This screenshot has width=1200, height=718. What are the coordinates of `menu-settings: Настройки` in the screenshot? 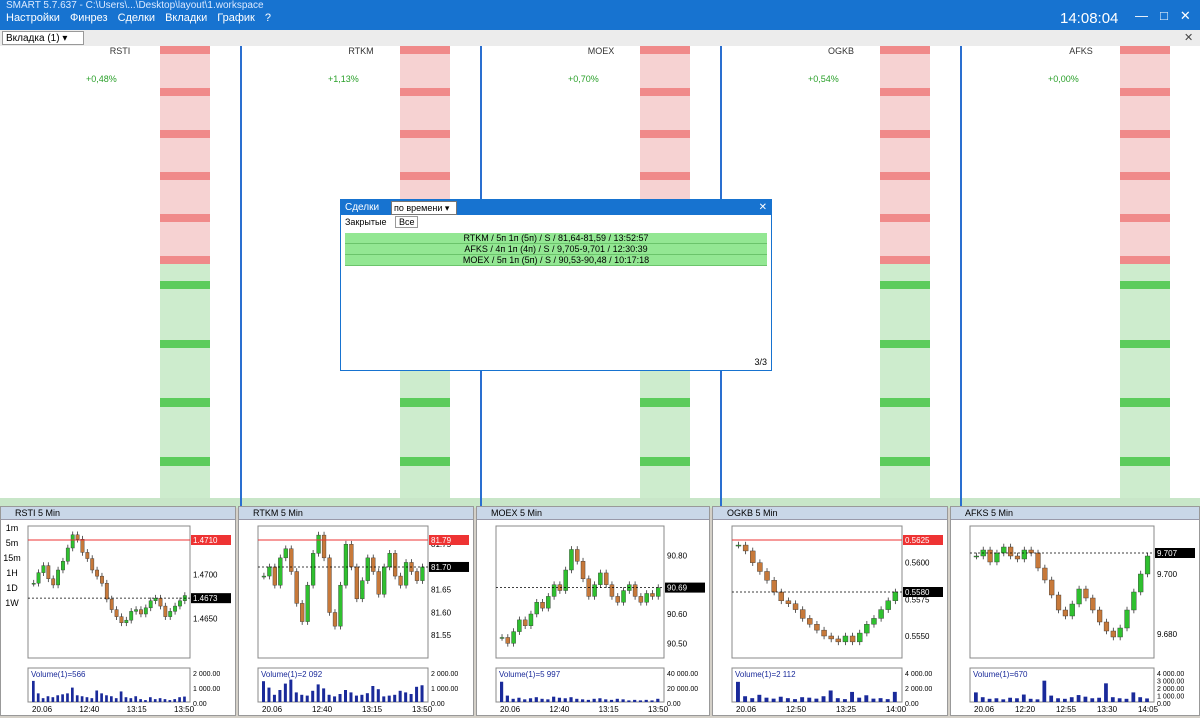 It's located at (33, 18).